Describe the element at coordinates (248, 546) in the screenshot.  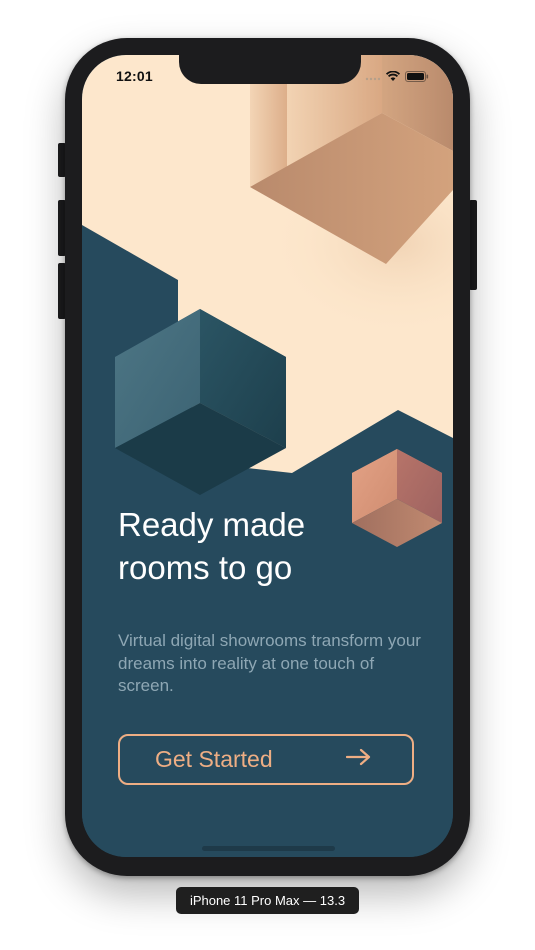
I see `headline: Ready made rooms to go` at that location.